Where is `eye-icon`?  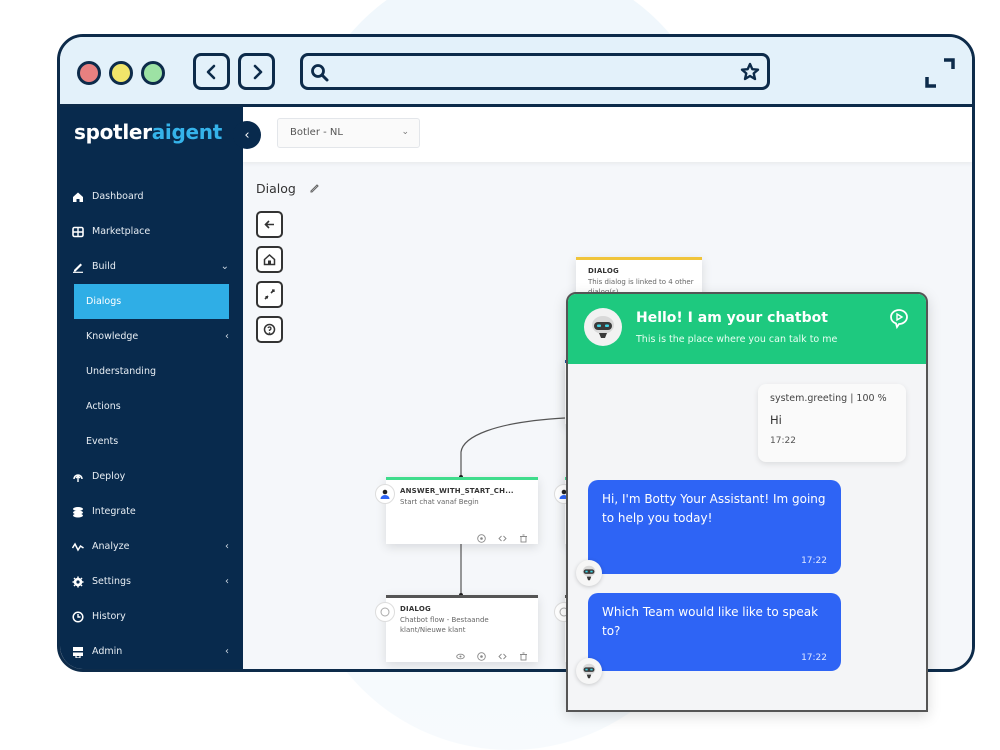 eye-icon is located at coordinates (460, 653).